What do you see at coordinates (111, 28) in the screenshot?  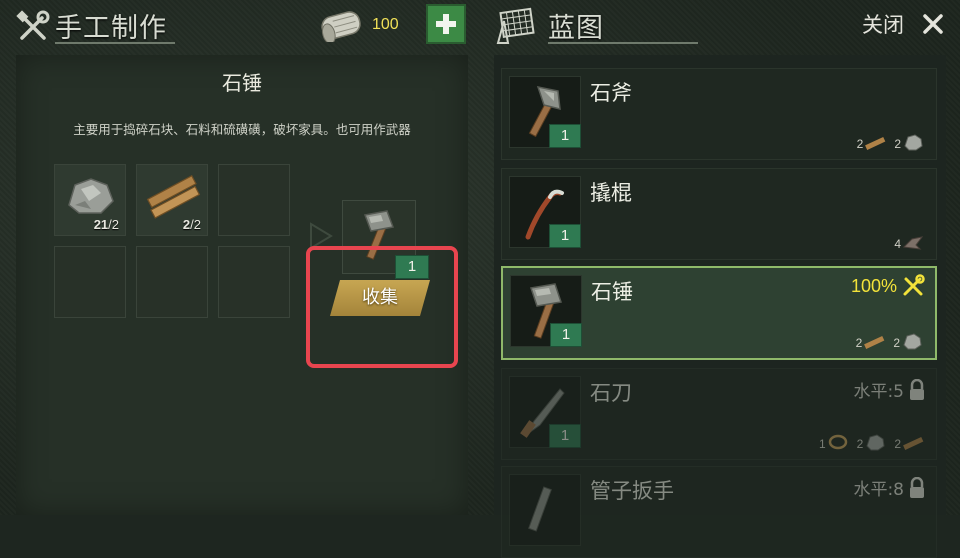 I see `crafting-title: 手工制作` at bounding box center [111, 28].